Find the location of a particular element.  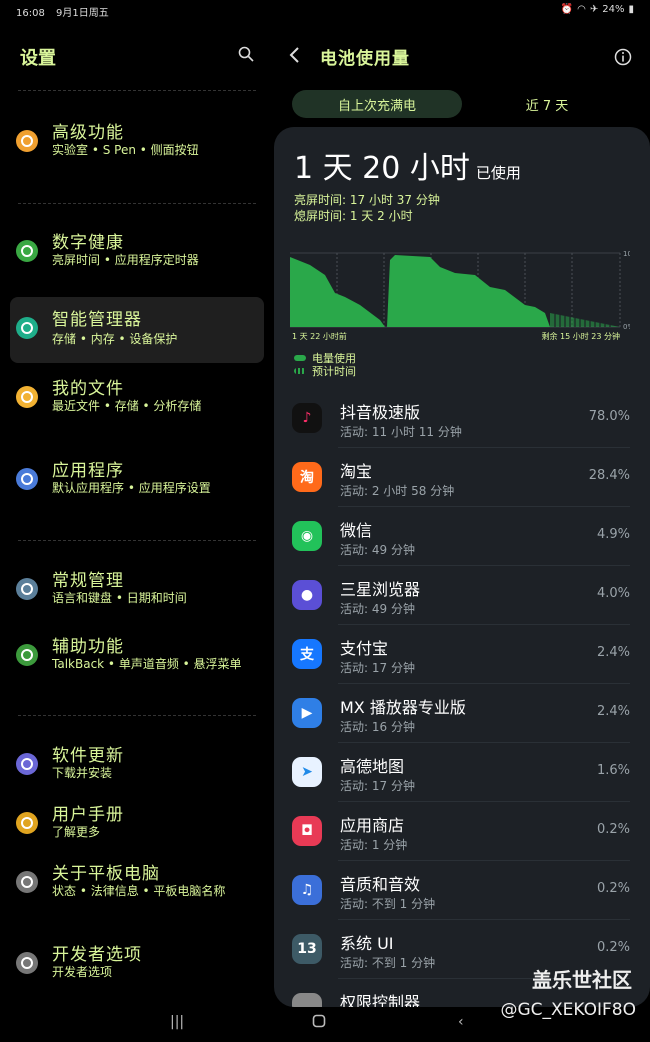

settings-item-subtitle: 了解更多 is located at coordinates (76, 832).